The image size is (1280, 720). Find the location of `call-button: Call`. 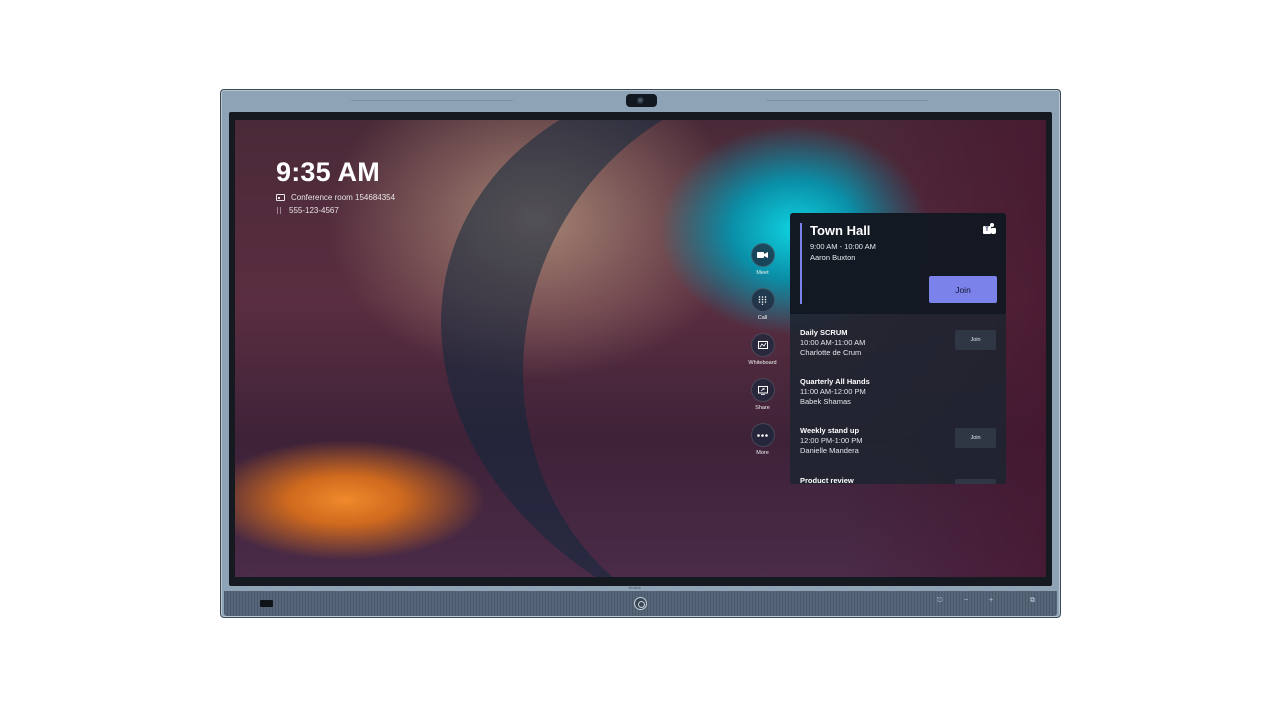

call-button: Call is located at coordinates (762, 304).